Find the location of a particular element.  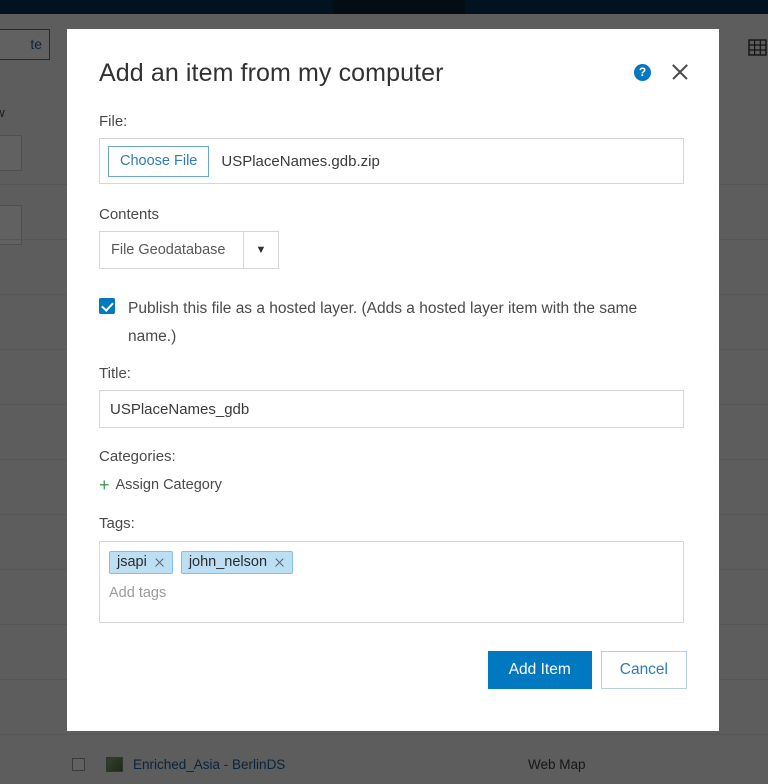

close-icon is located at coordinates (680, 72).